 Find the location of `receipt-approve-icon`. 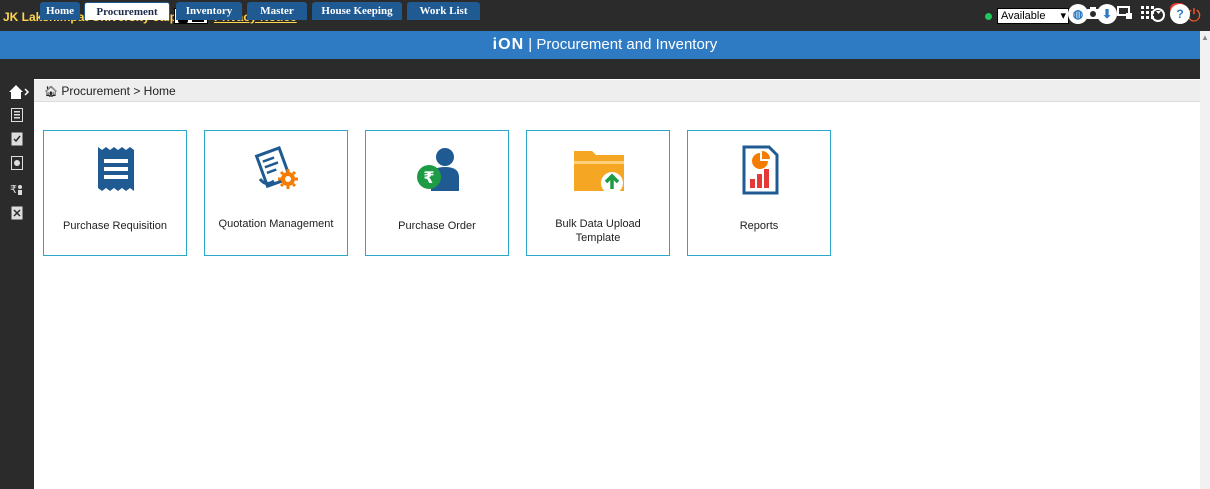

receipt-approve-icon is located at coordinates (17, 214).